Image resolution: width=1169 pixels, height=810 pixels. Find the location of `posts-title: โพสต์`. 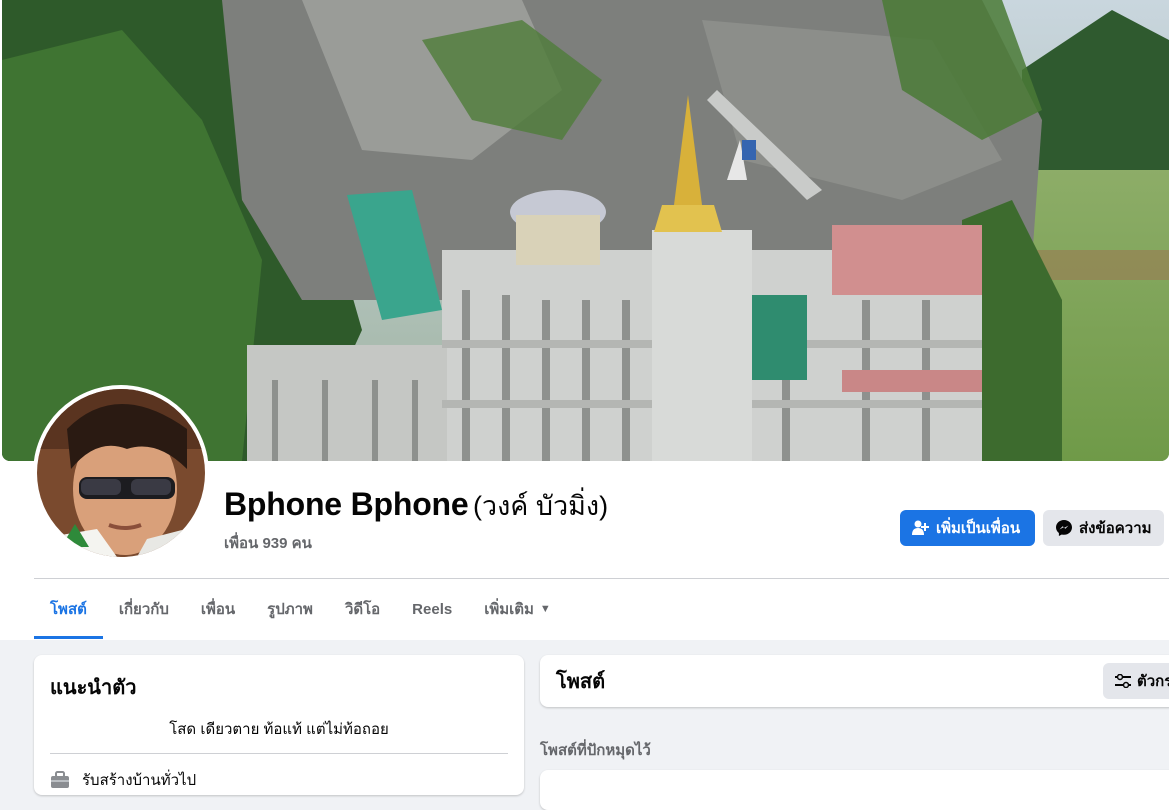

posts-title: โพสต์ is located at coordinates (581, 682).